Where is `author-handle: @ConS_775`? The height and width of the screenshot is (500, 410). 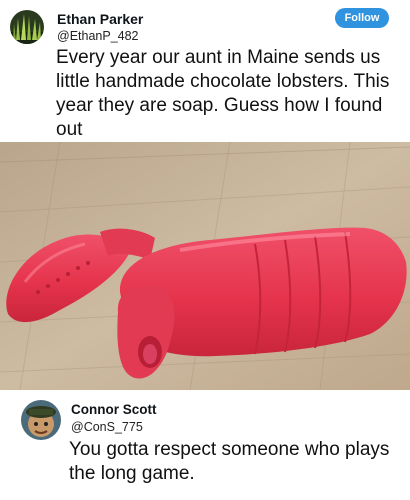
author-handle: @ConS_775 is located at coordinates (107, 427).